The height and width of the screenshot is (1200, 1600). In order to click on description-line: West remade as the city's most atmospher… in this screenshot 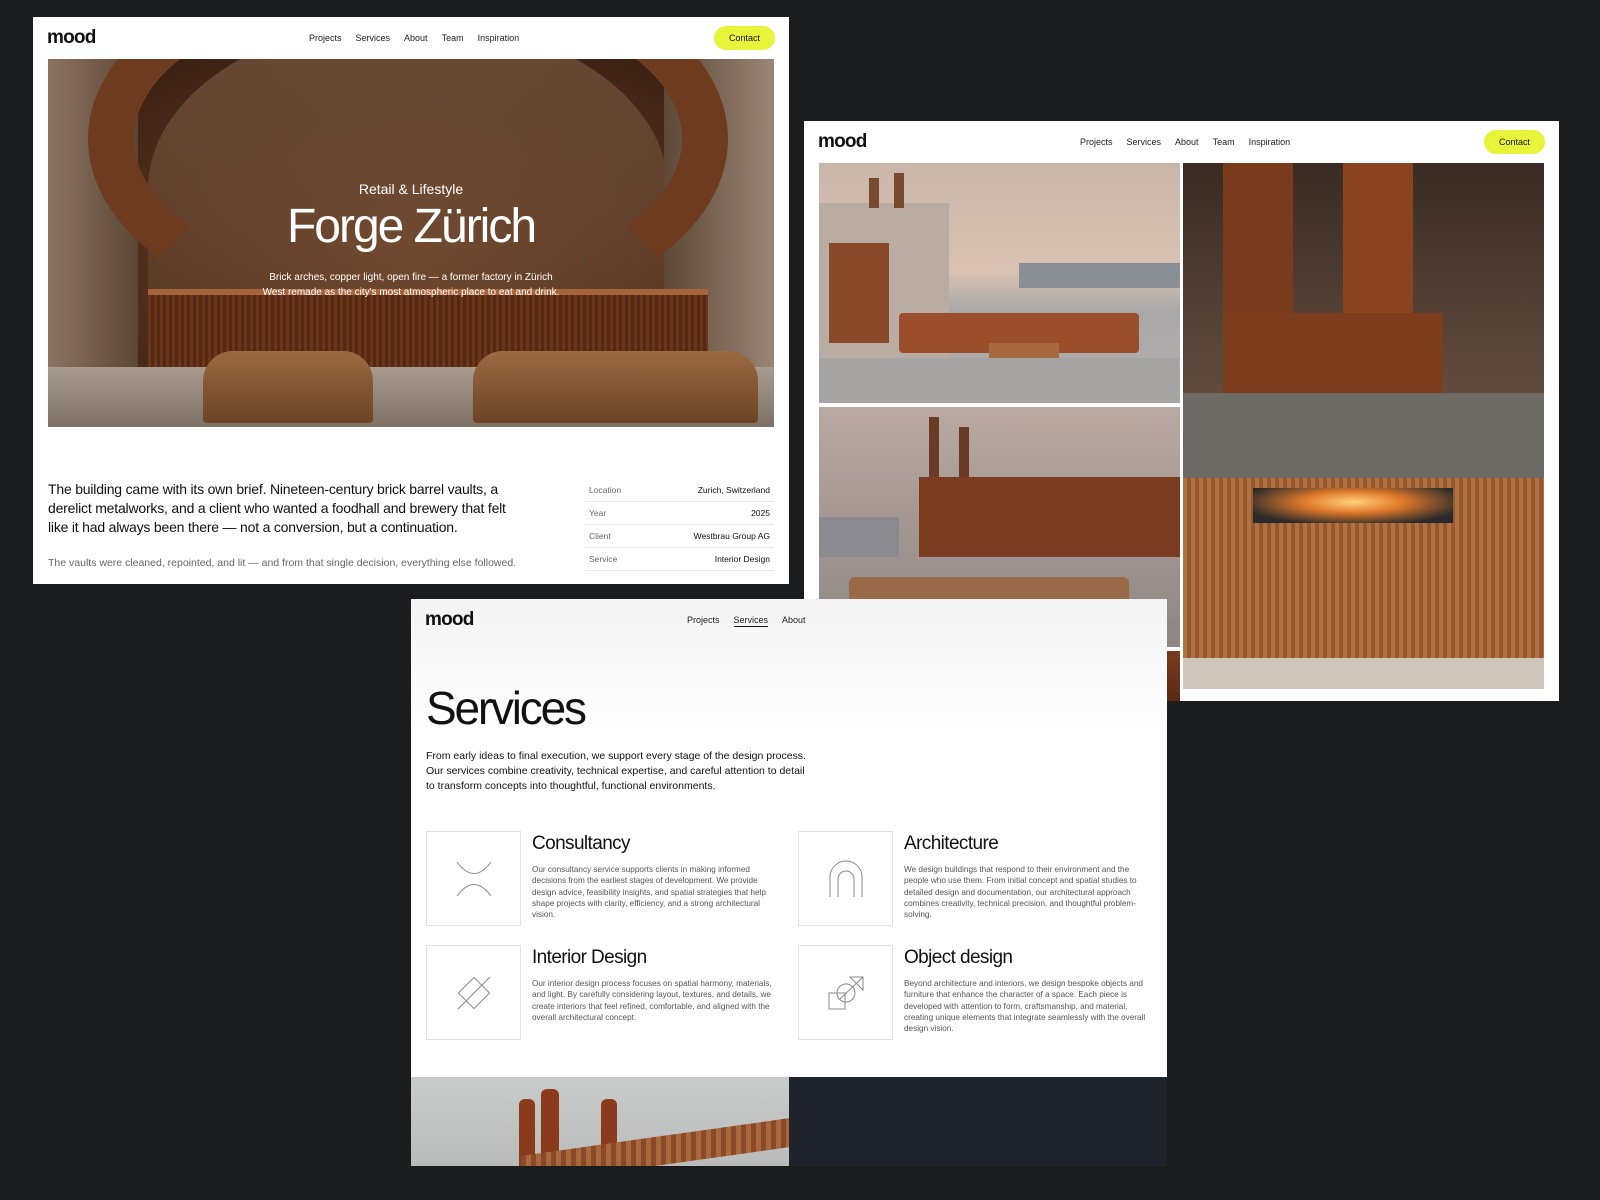, I will do `click(411, 292)`.